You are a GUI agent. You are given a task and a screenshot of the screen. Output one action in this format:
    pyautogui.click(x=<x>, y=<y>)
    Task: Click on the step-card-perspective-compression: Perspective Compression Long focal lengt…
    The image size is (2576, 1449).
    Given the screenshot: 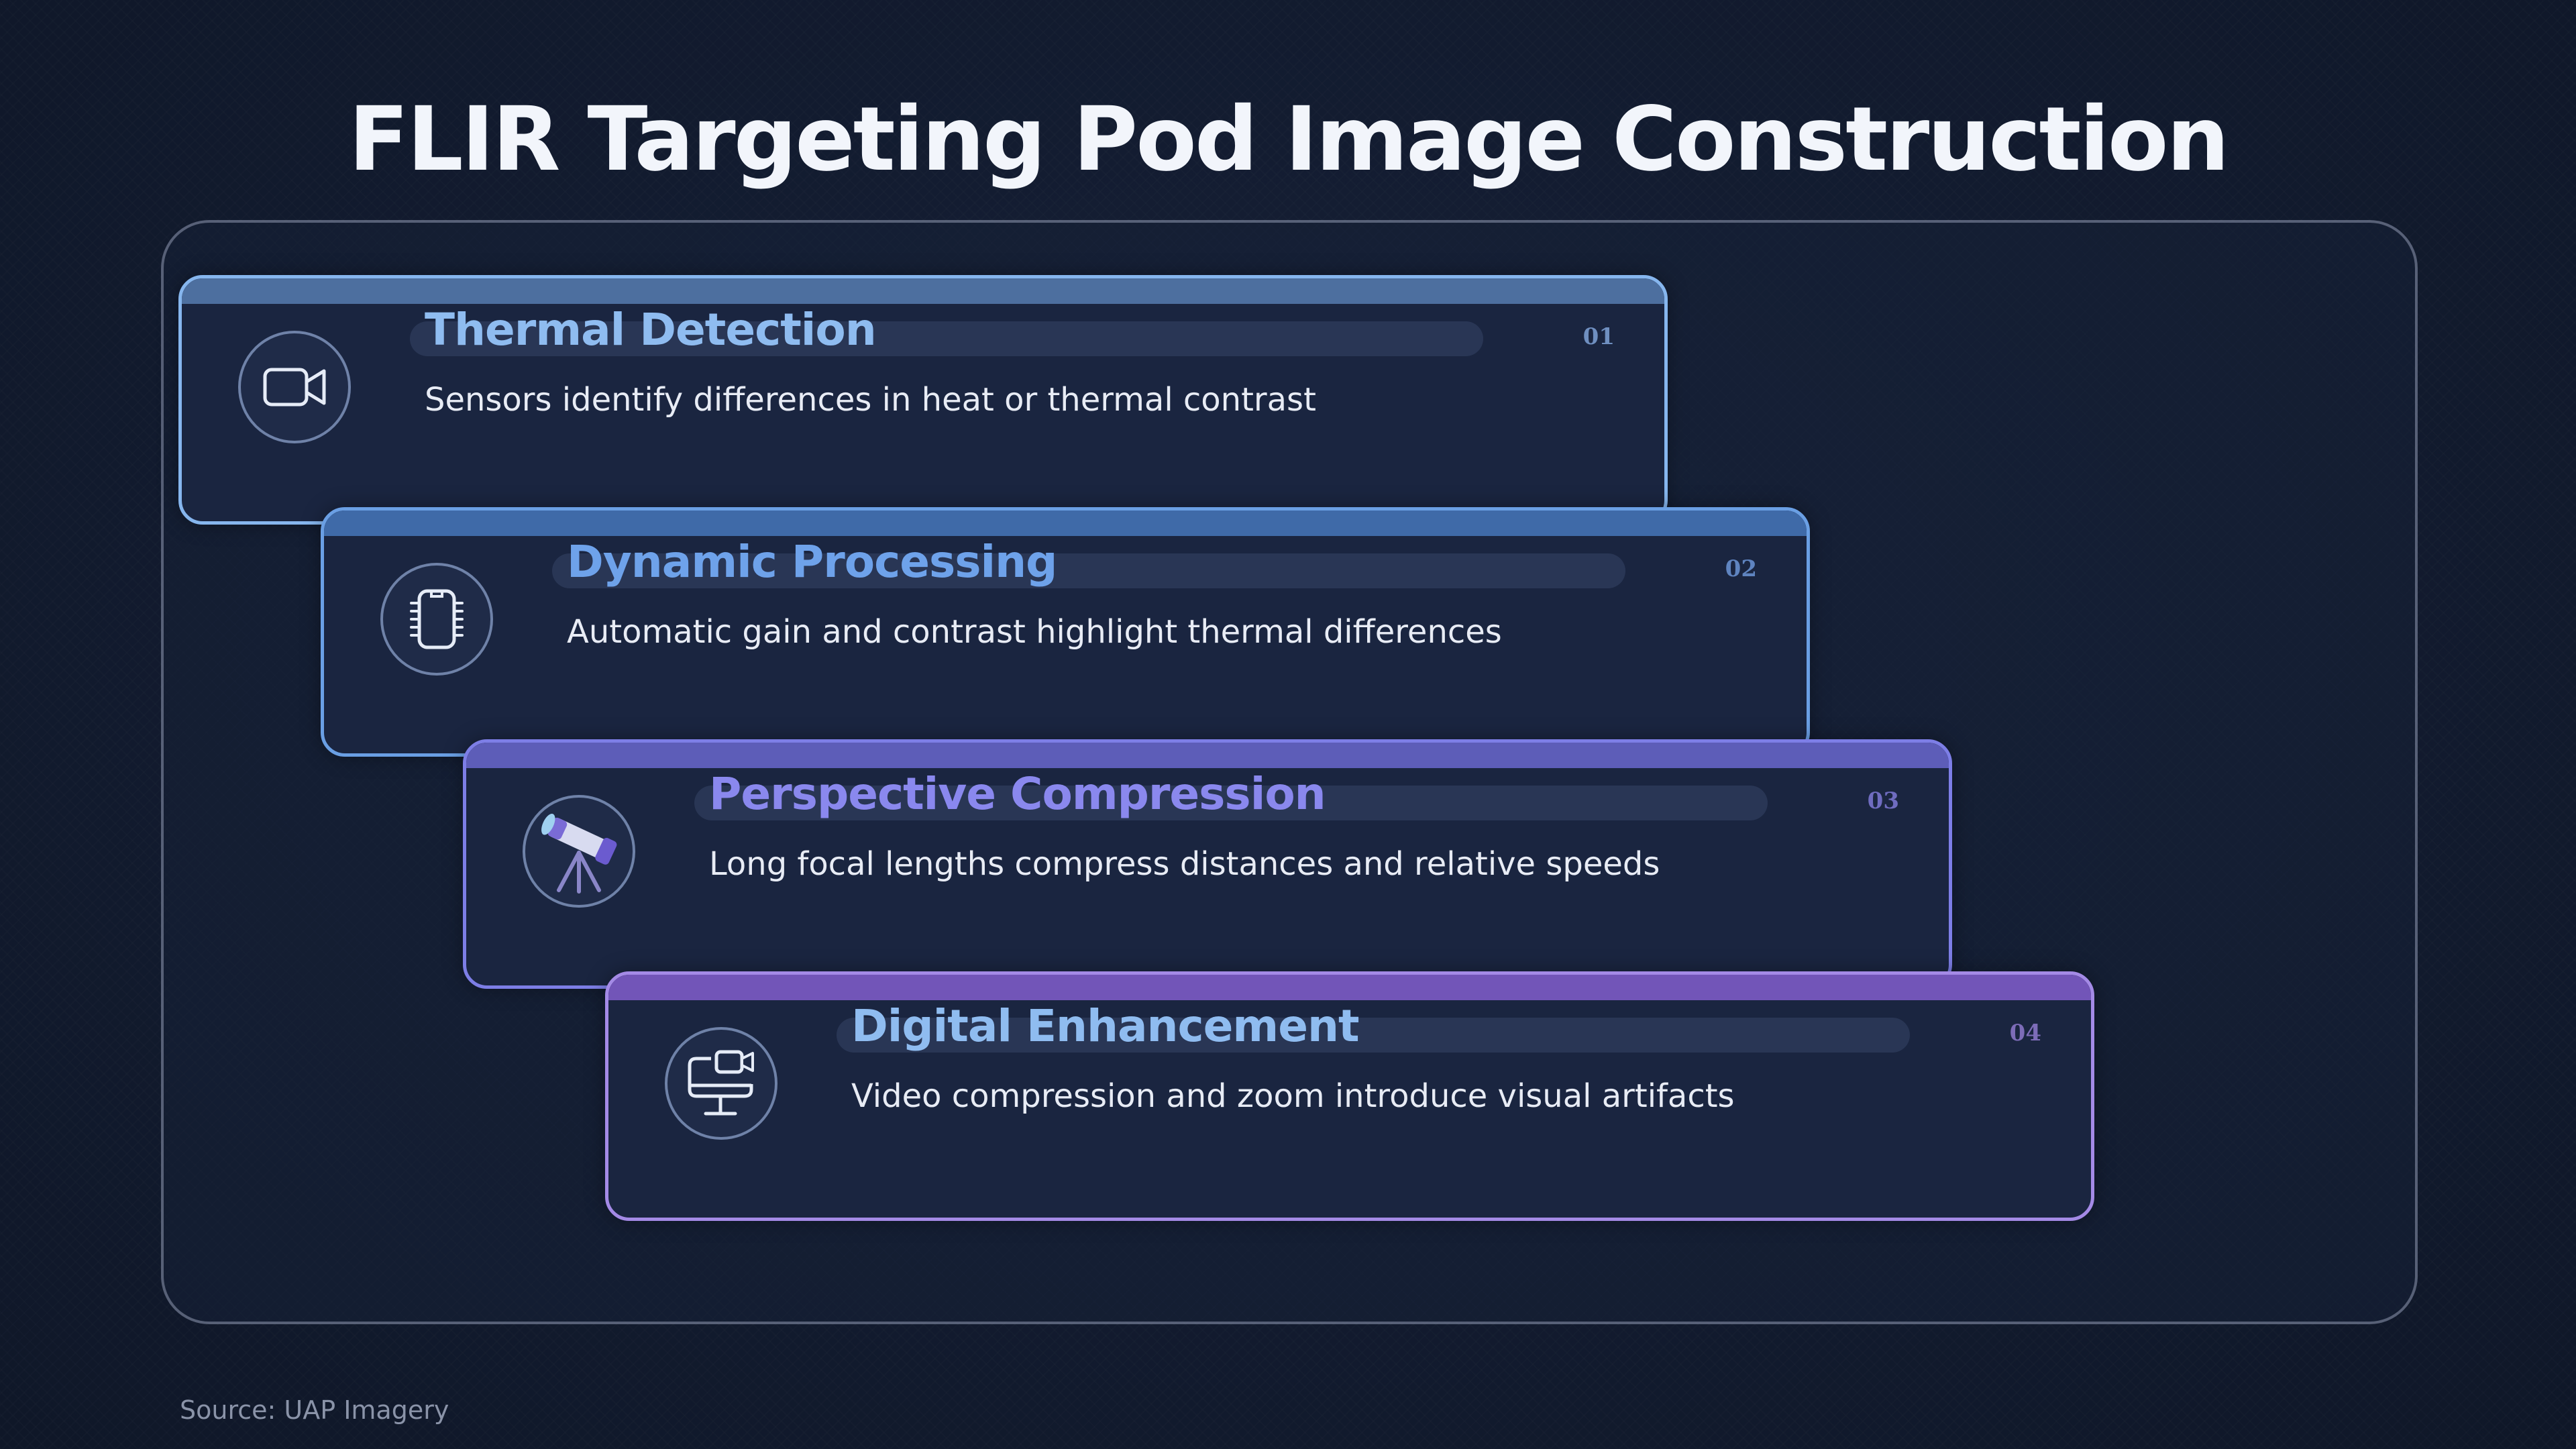 What is the action you would take?
    pyautogui.click(x=1207, y=864)
    